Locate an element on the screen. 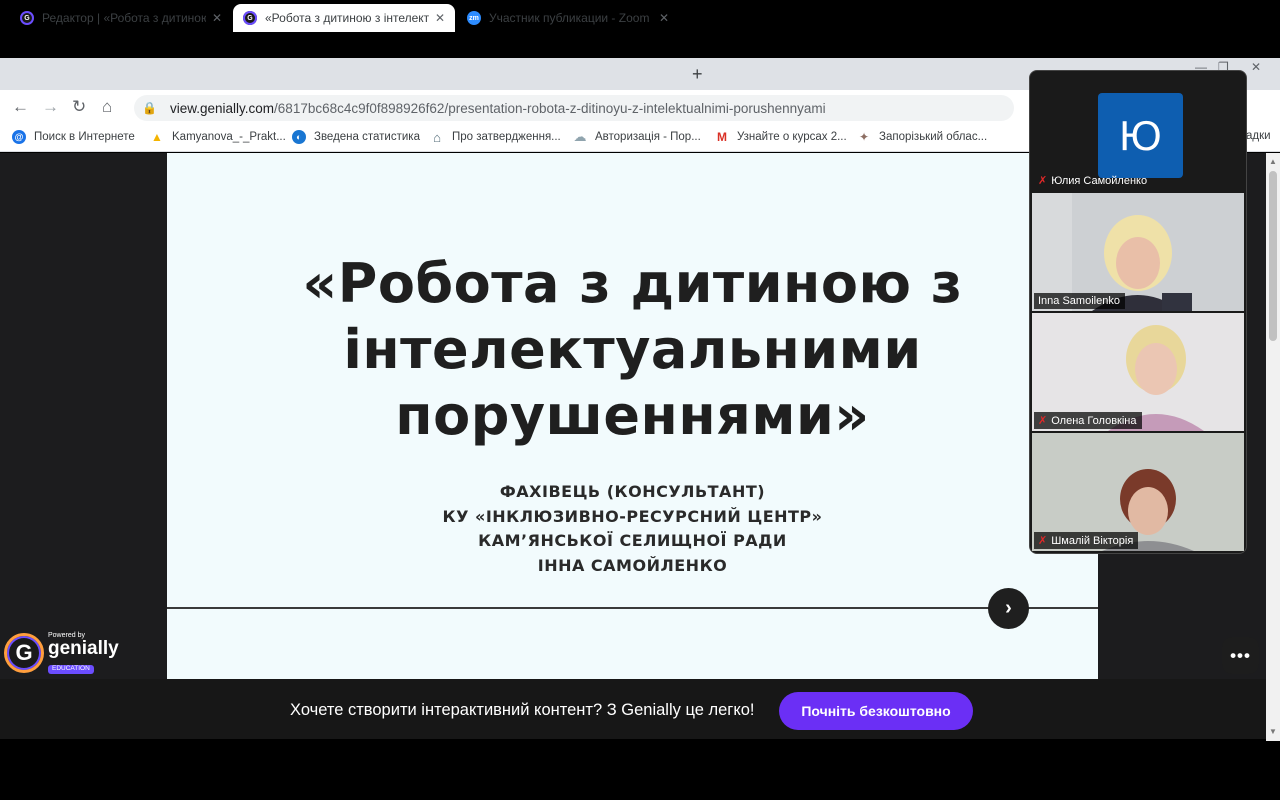 This screenshot has height=800, width=1280. participant-tile-inna: Inna Samoilenko is located at coordinates (1138, 252).